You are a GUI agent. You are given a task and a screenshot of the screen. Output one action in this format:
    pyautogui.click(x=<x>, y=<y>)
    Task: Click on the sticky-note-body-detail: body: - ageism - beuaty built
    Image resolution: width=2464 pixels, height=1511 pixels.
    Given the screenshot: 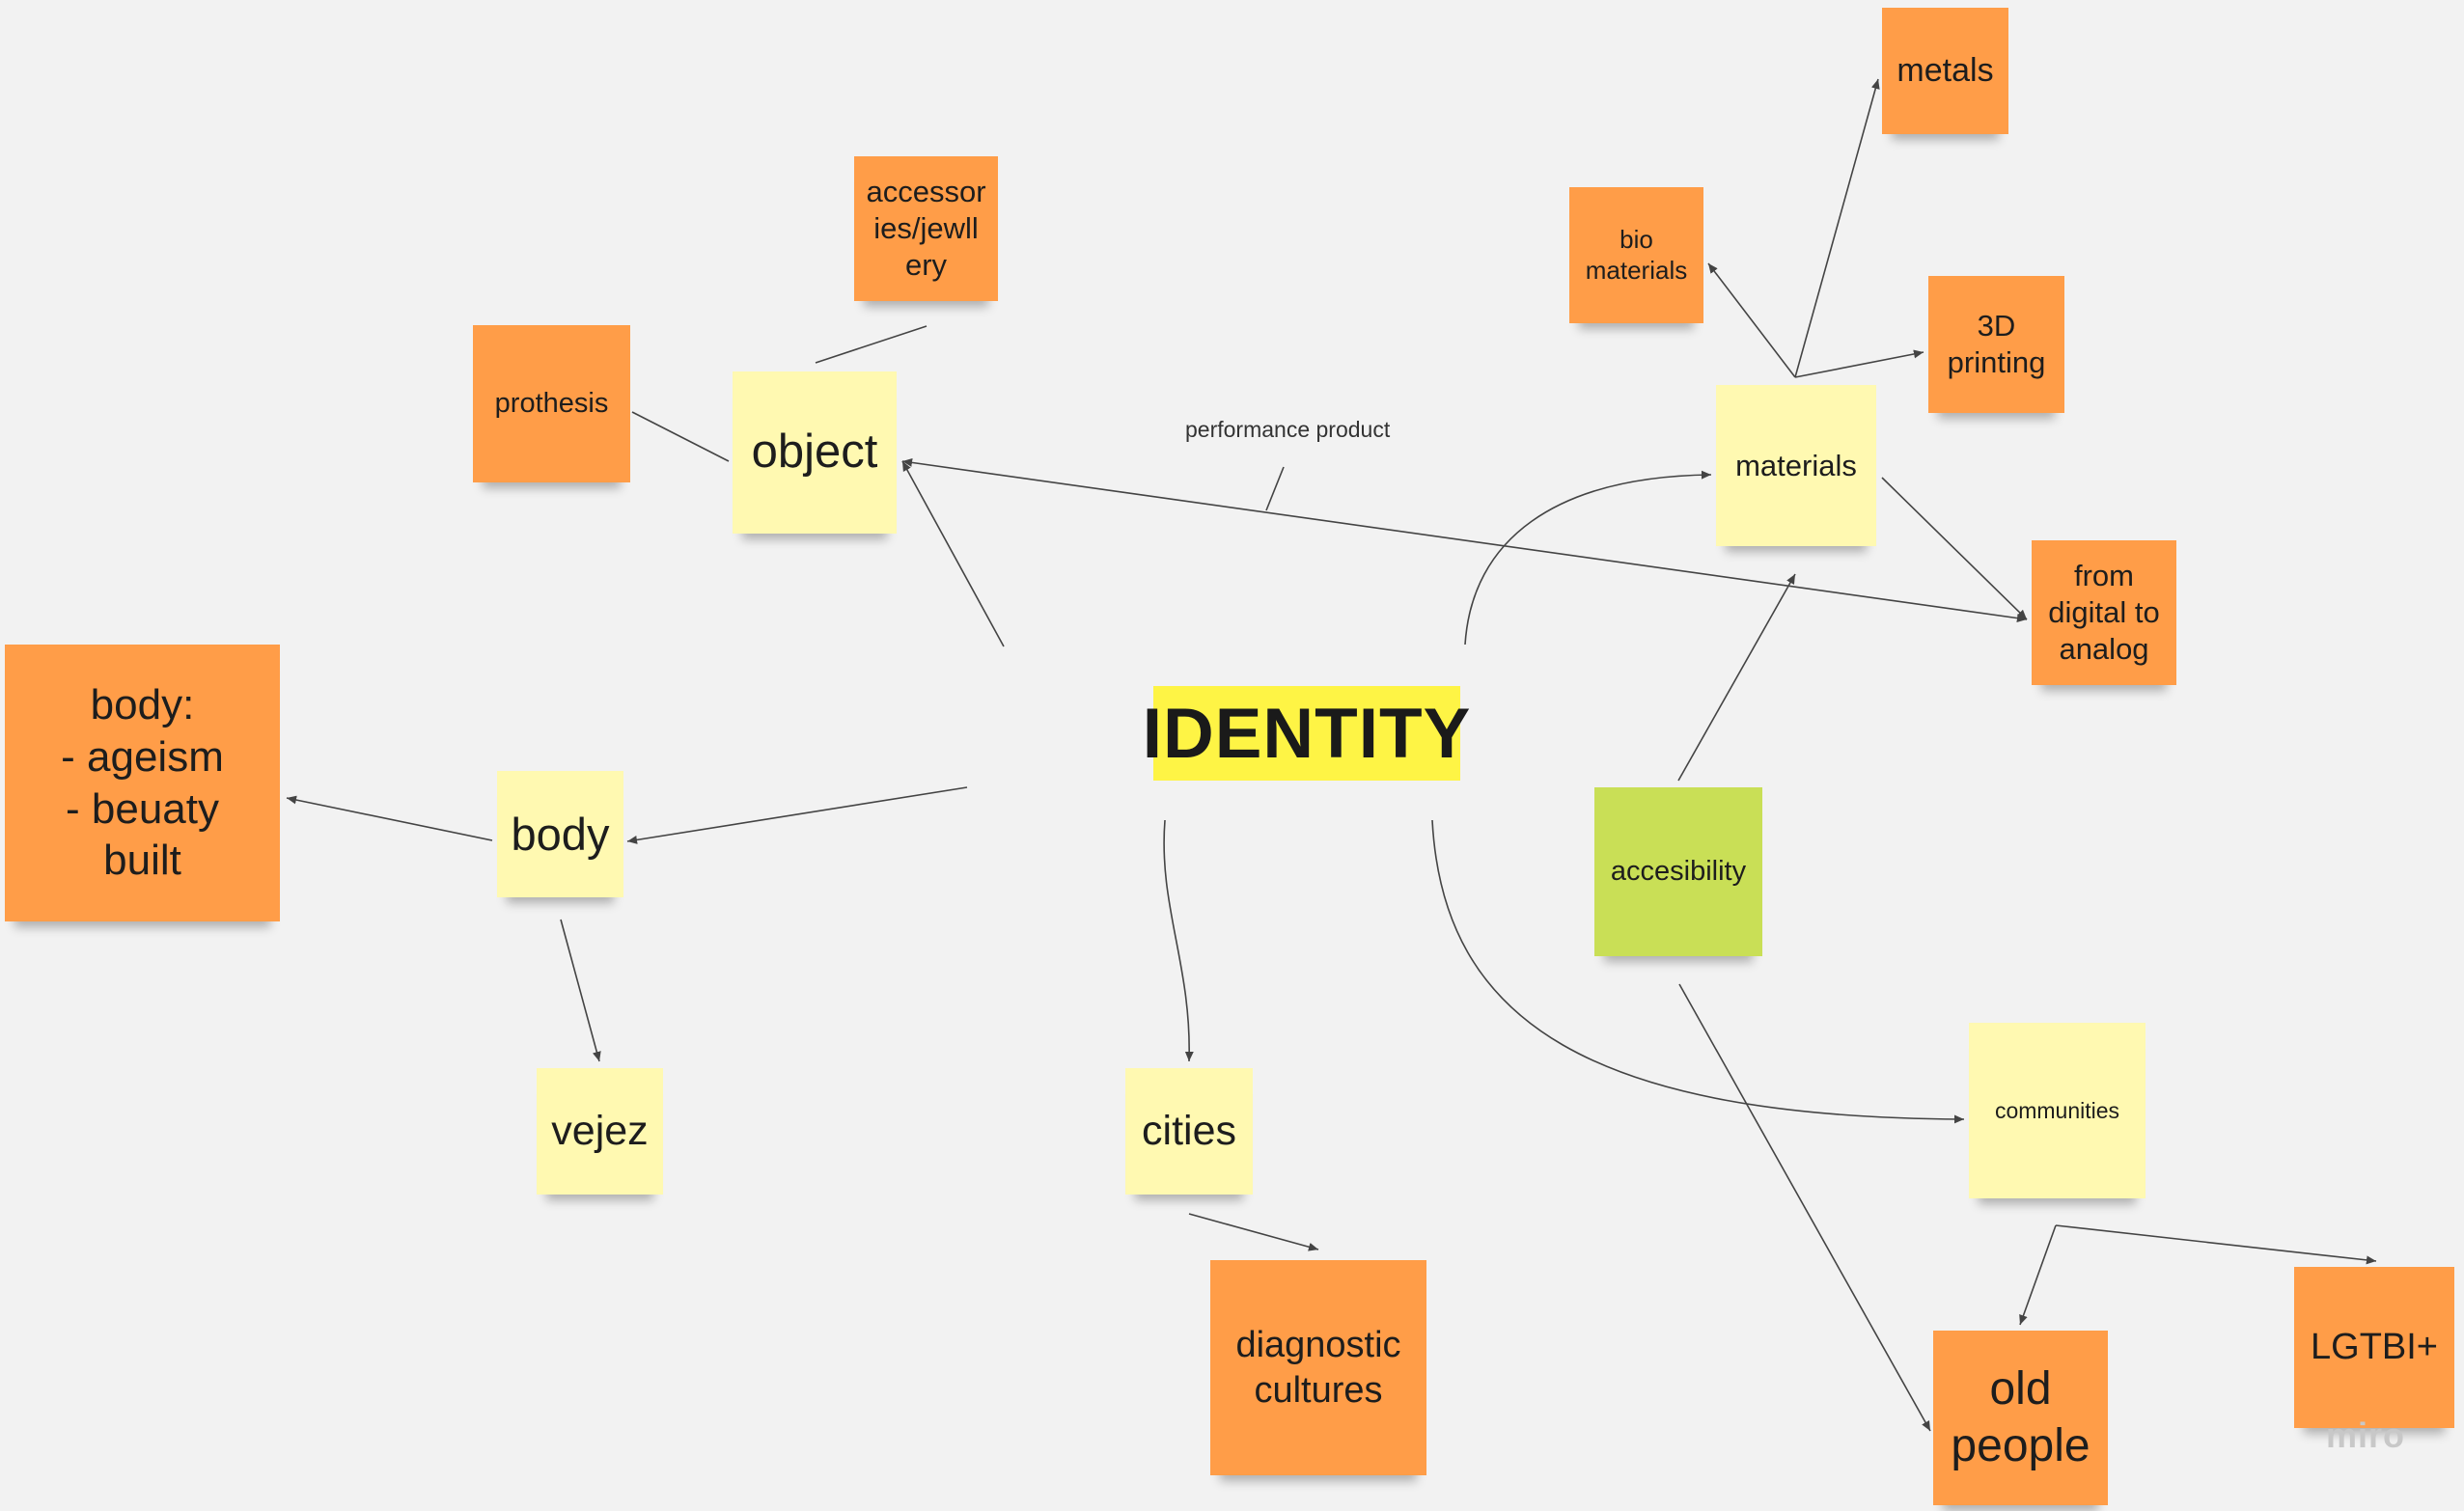 What is the action you would take?
    pyautogui.click(x=142, y=783)
    